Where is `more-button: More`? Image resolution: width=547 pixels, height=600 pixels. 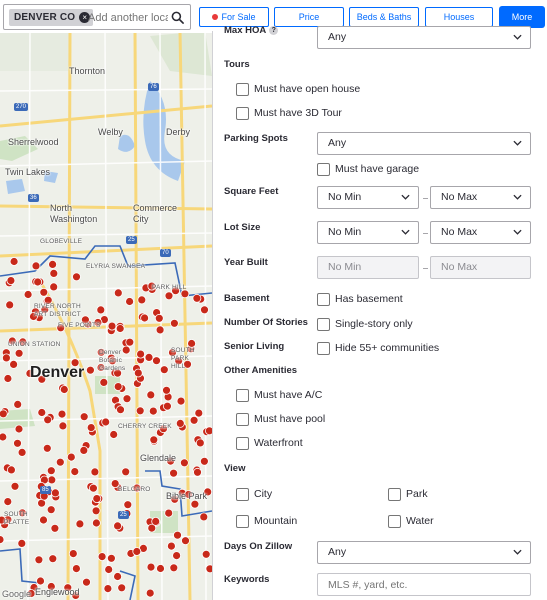 more-button: More is located at coordinates (522, 17).